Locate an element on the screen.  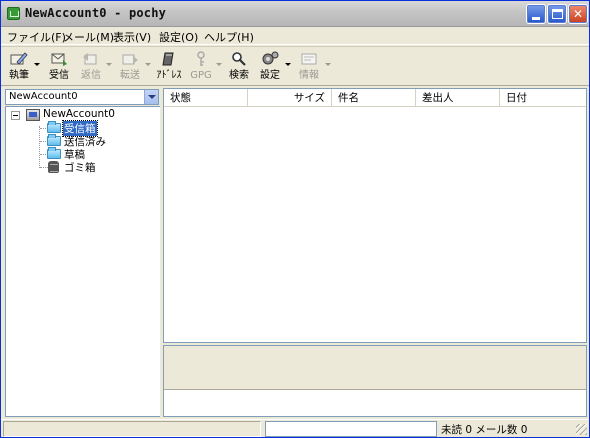
menu-bar: ファイル(F) メール(M) 表示(V) 設定(O) ヘルプ(H) is located at coordinates (295, 36).